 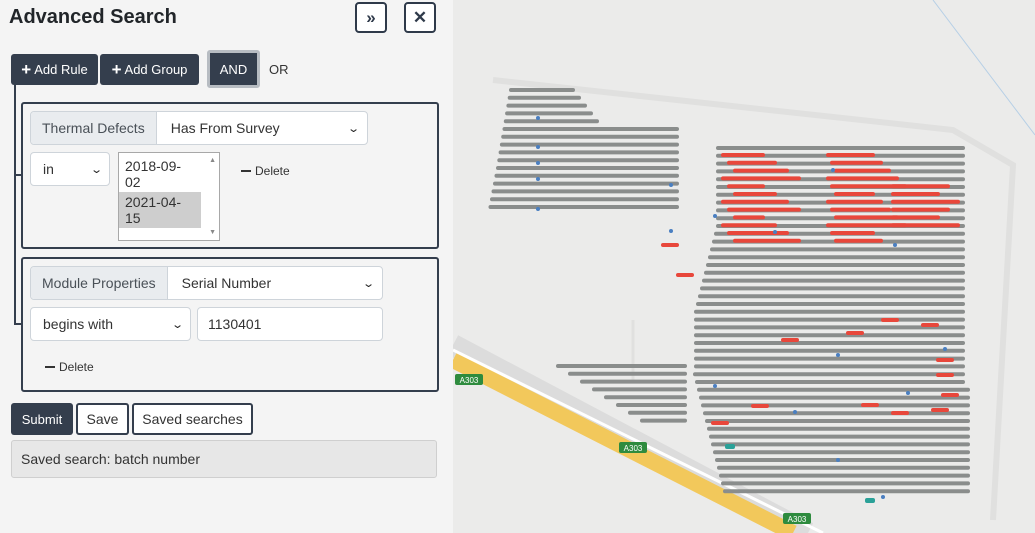 I want to click on rule-operator-value: begins with, so click(x=78, y=324).